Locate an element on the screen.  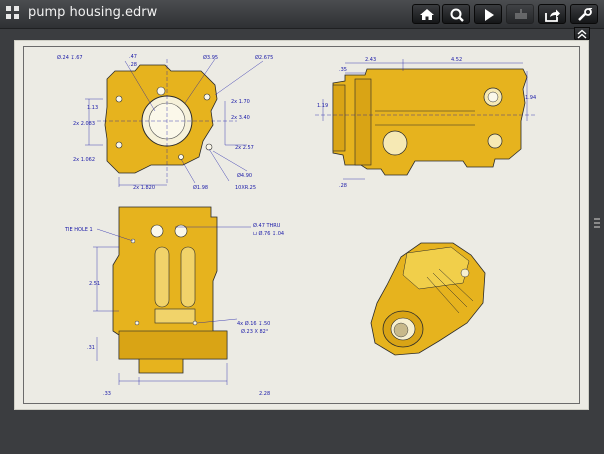
zoom-button is located at coordinates (456, 14).